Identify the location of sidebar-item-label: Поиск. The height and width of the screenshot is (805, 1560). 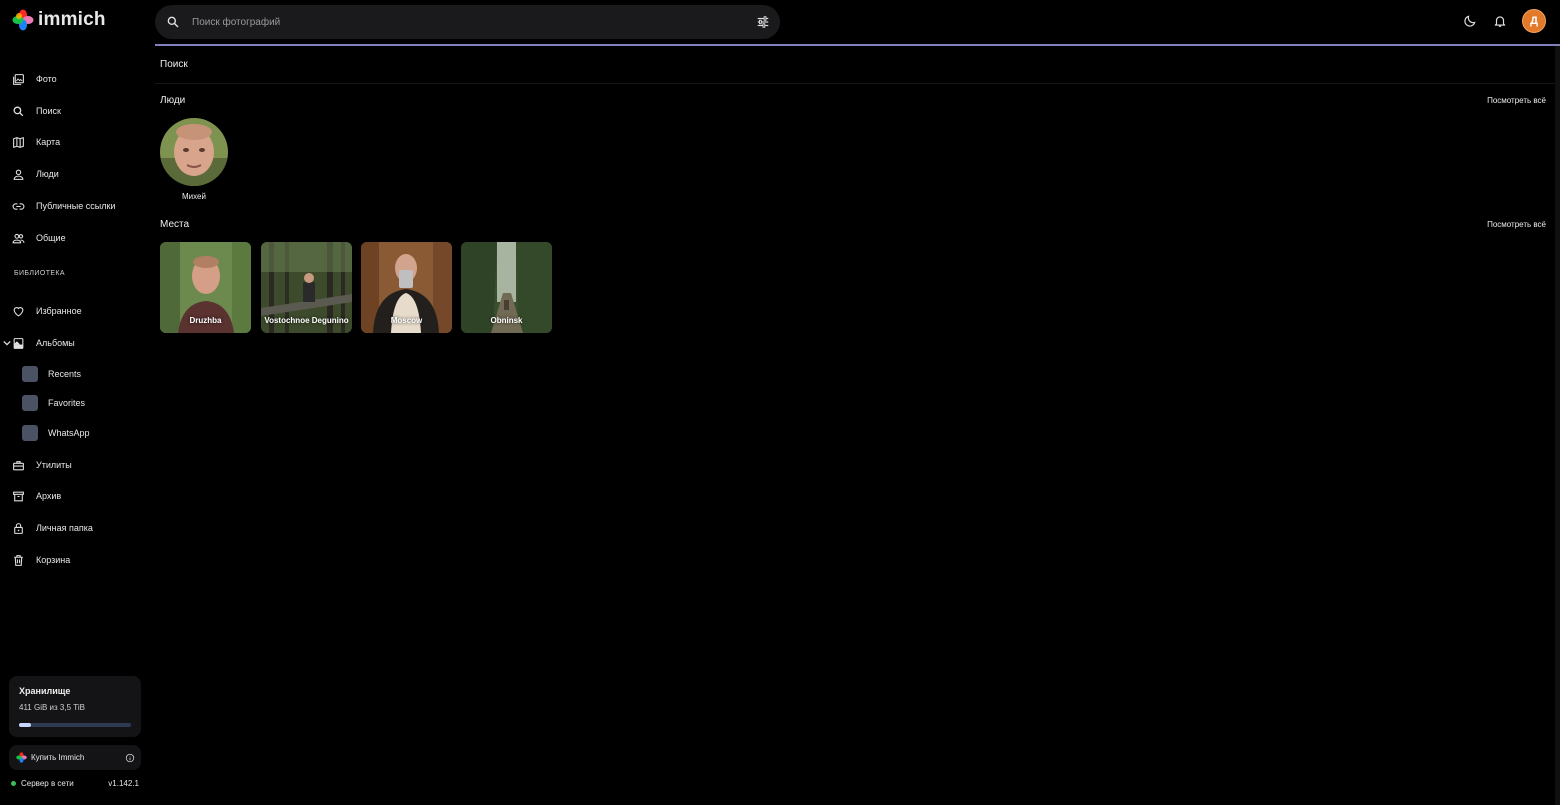
(48, 111).